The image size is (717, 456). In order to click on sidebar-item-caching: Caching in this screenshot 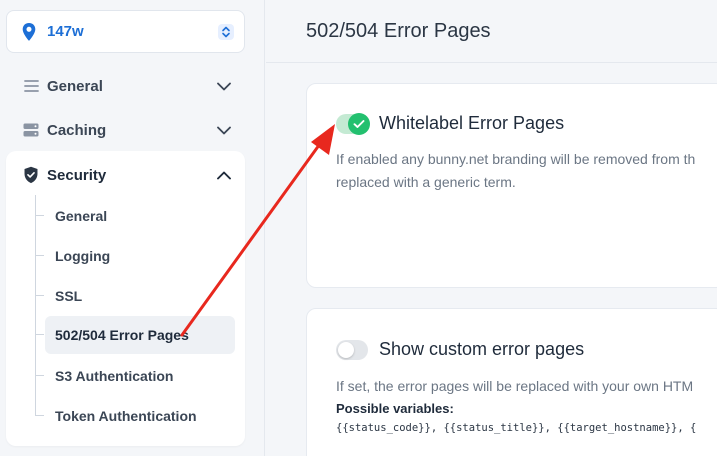, I will do `click(125, 130)`.